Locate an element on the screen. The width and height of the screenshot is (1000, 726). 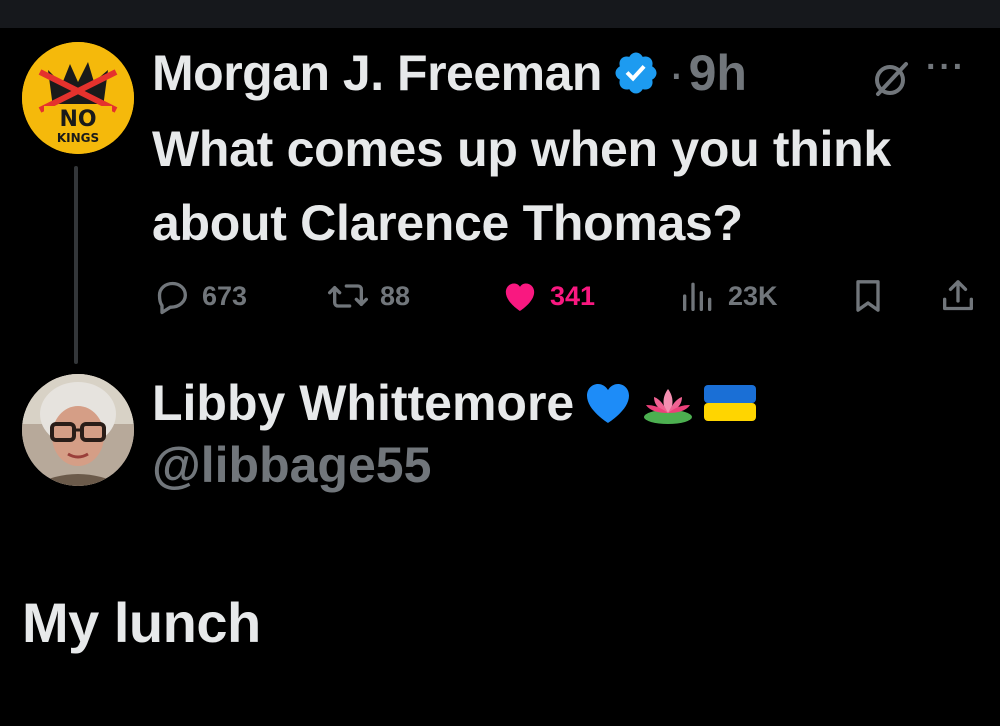
views-button: 23K is located at coordinates (728, 296).